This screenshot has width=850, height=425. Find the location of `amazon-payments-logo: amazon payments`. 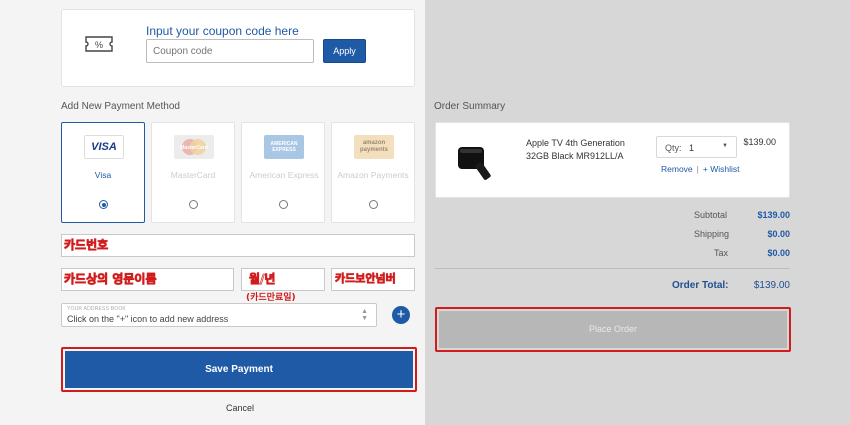

amazon-payments-logo: amazon payments is located at coordinates (374, 147).